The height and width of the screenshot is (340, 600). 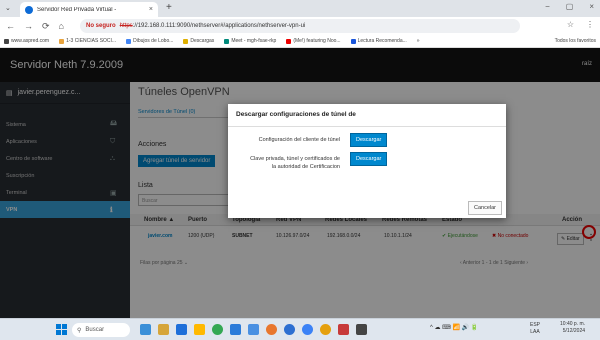 I want to click on taskbar-clock: 10:40 p. m. 5/12/2024, so click(x=572, y=328).